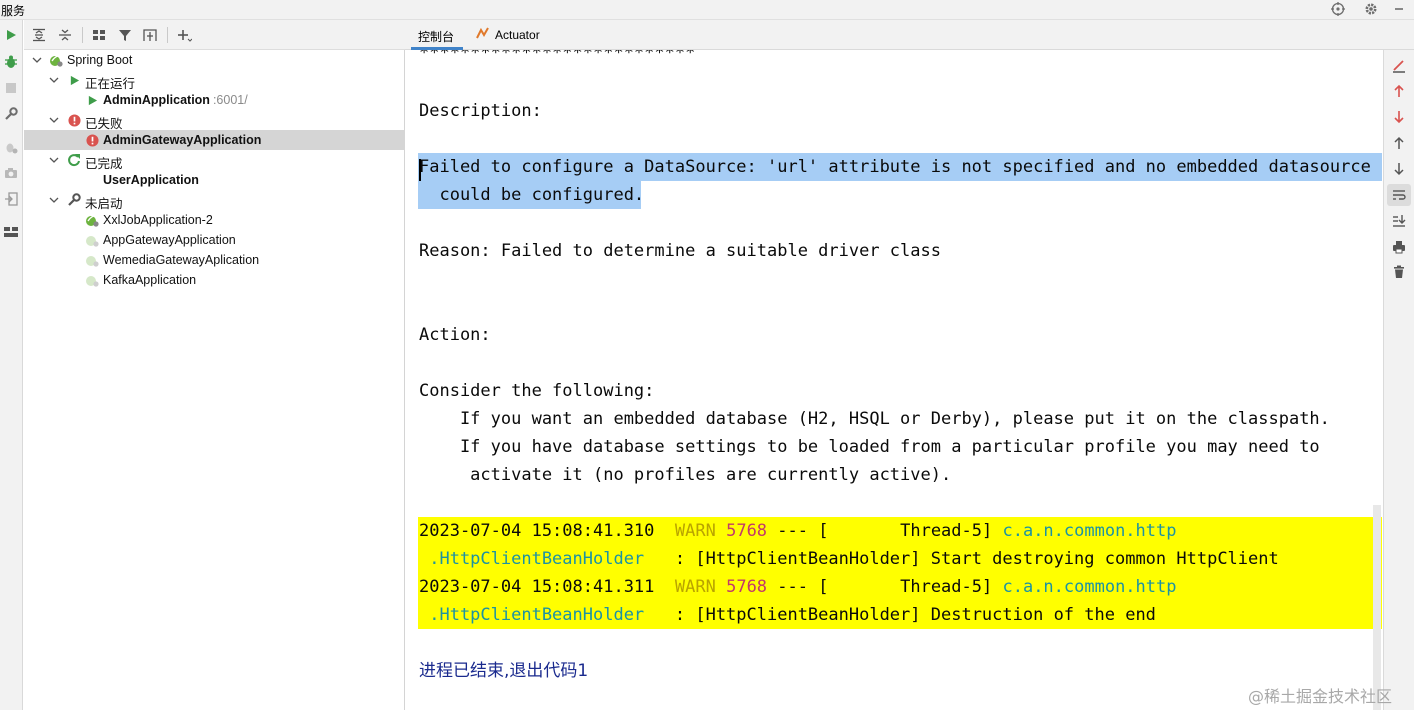  I want to click on tab-console: 控制台, so click(436, 36).